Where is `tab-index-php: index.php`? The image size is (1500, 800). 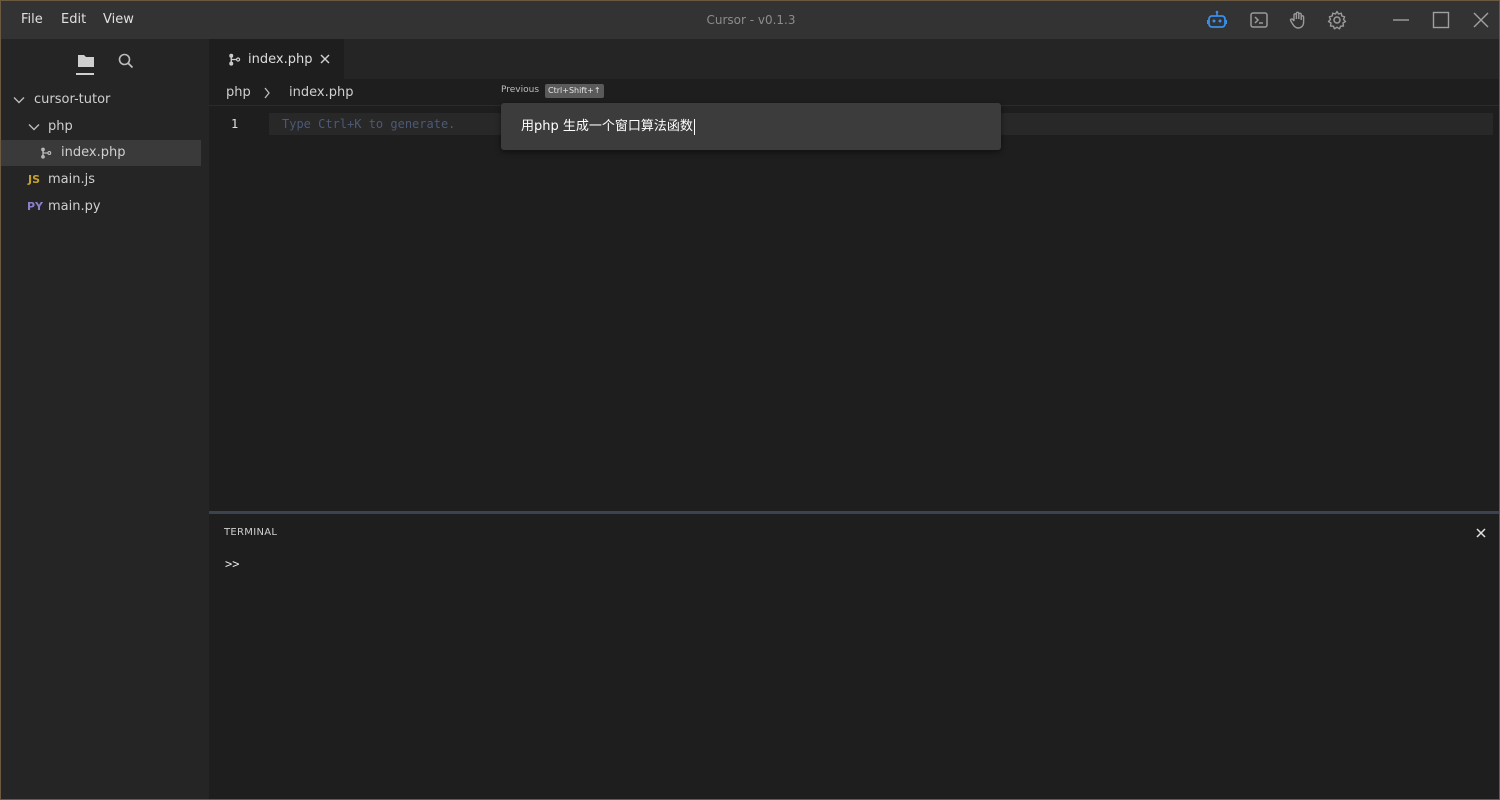 tab-index-php: index.php is located at coordinates (276, 59).